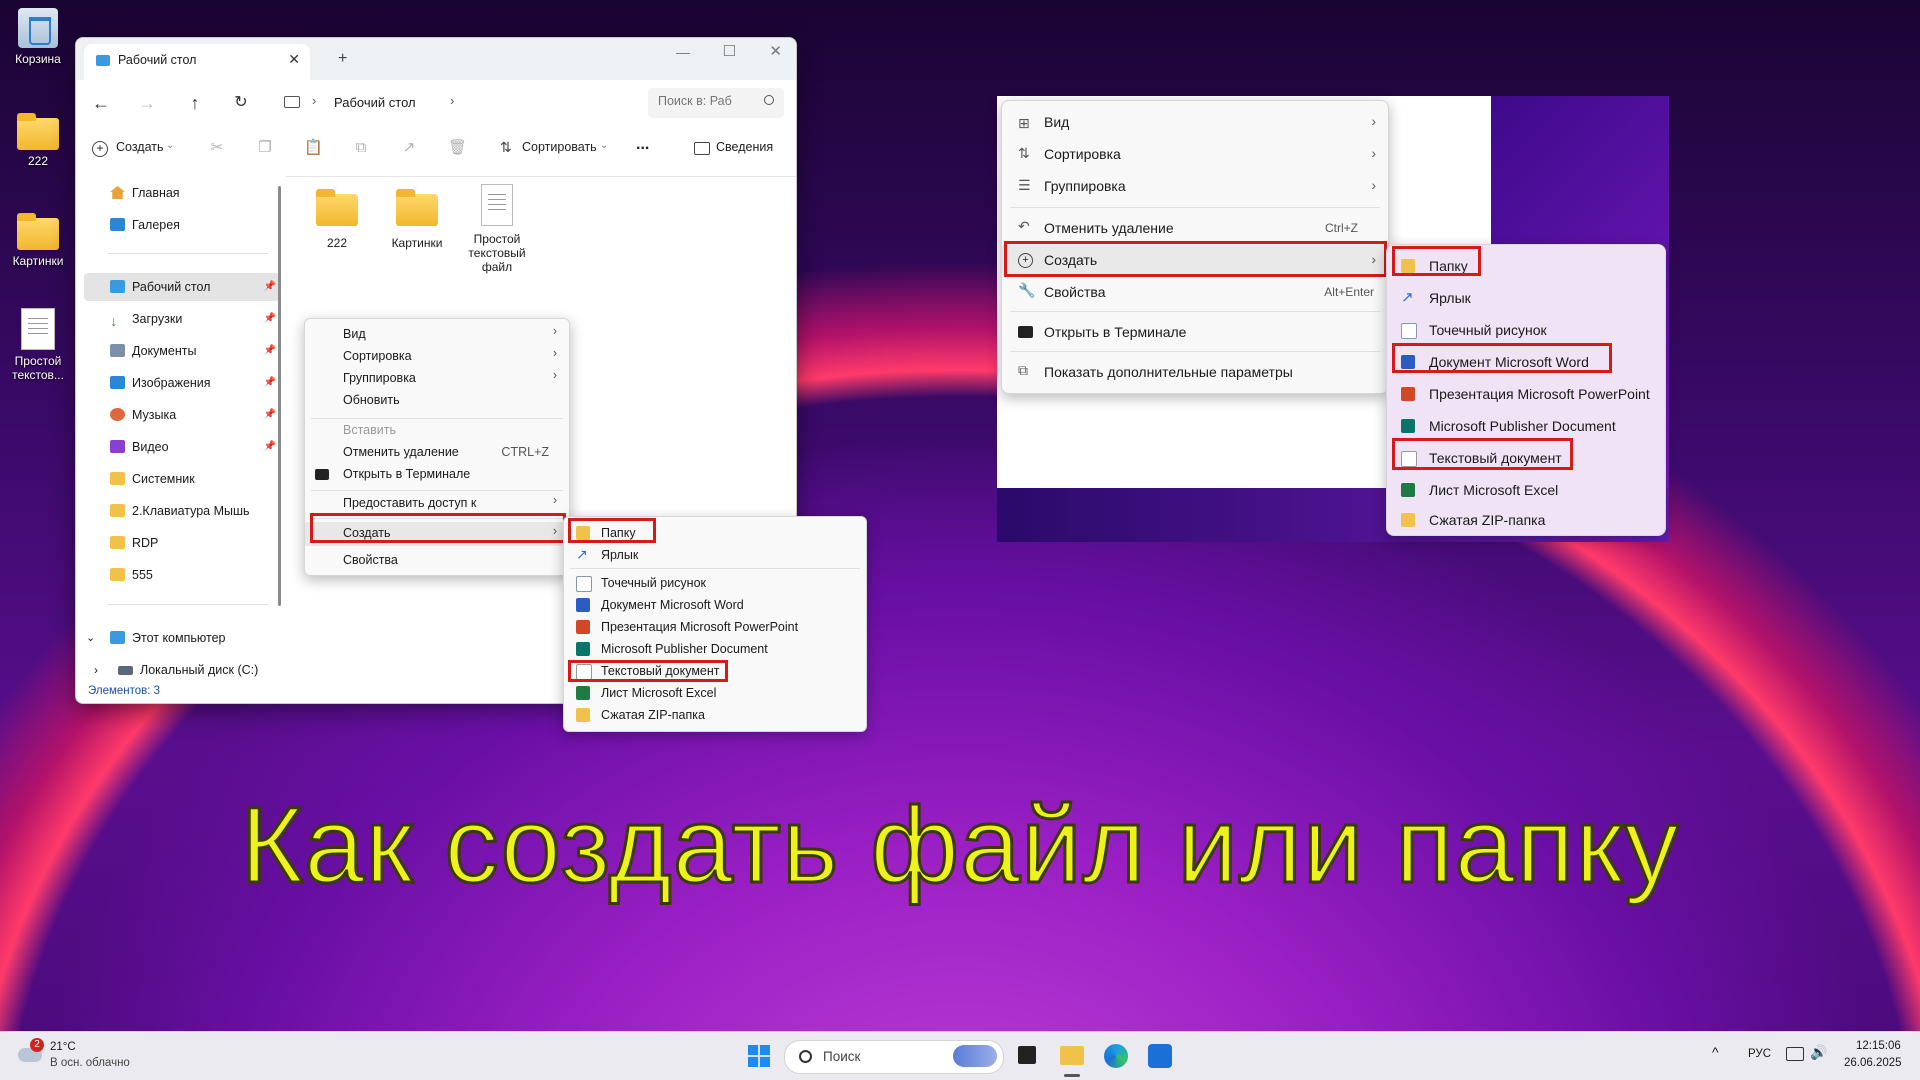 The height and width of the screenshot is (1080, 1920). Describe the element at coordinates (1027, 1055) in the screenshot. I see `task-view-icon` at that location.